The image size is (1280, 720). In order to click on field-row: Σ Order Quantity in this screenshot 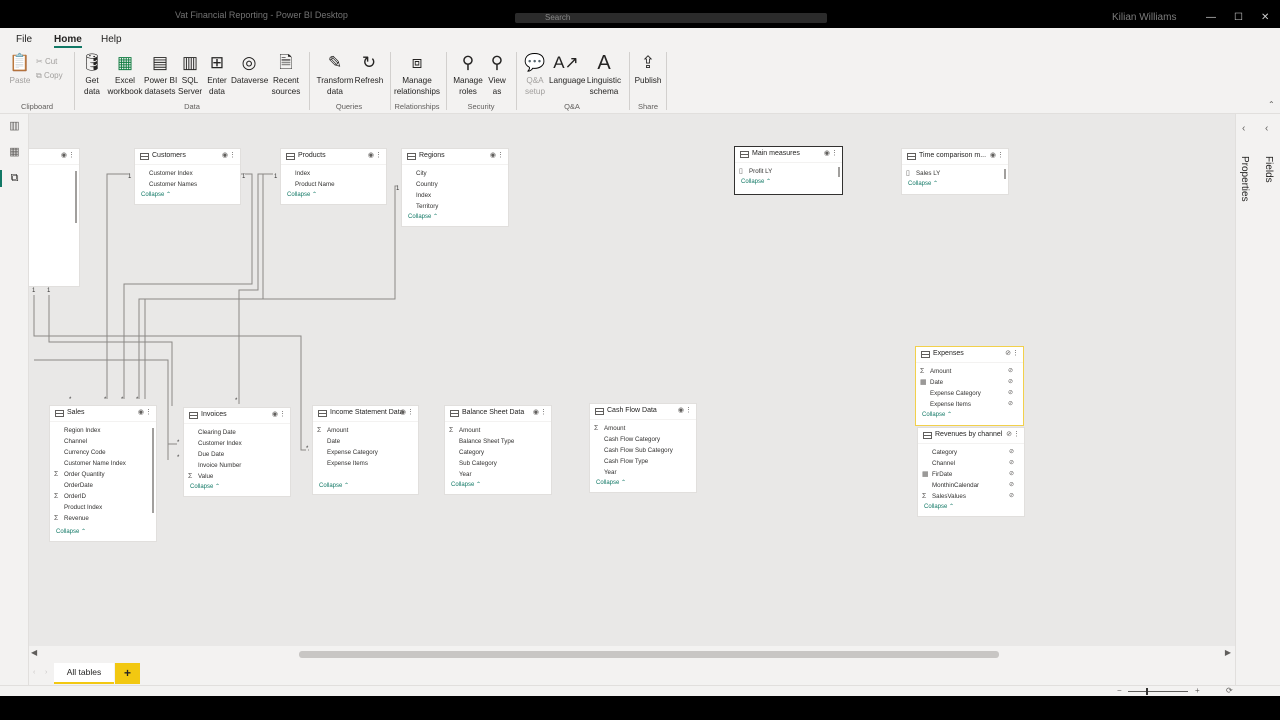, I will do `click(103, 474)`.